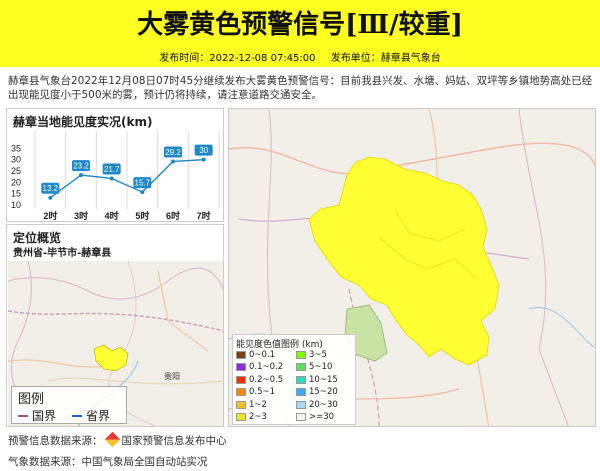  What do you see at coordinates (16, 160) in the screenshot?
I see `y-tick-label: 30` at bounding box center [16, 160].